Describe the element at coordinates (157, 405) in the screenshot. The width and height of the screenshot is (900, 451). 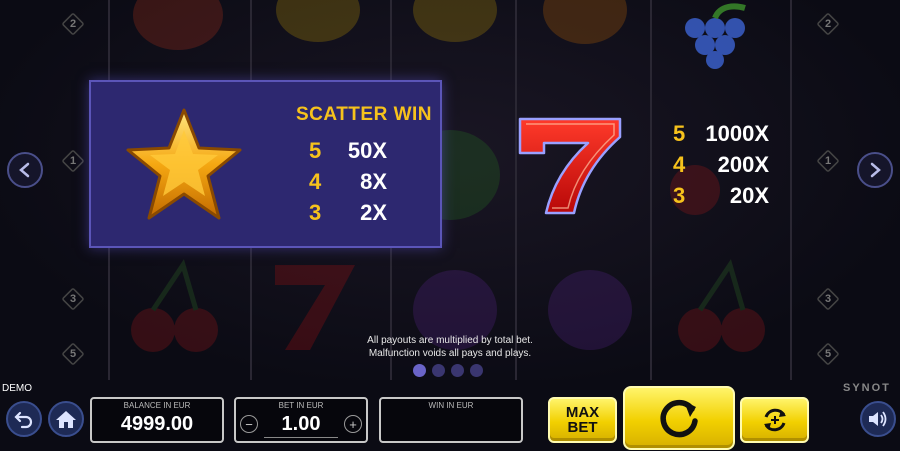
I see `balance-label: BALANCE IN EUR` at that location.